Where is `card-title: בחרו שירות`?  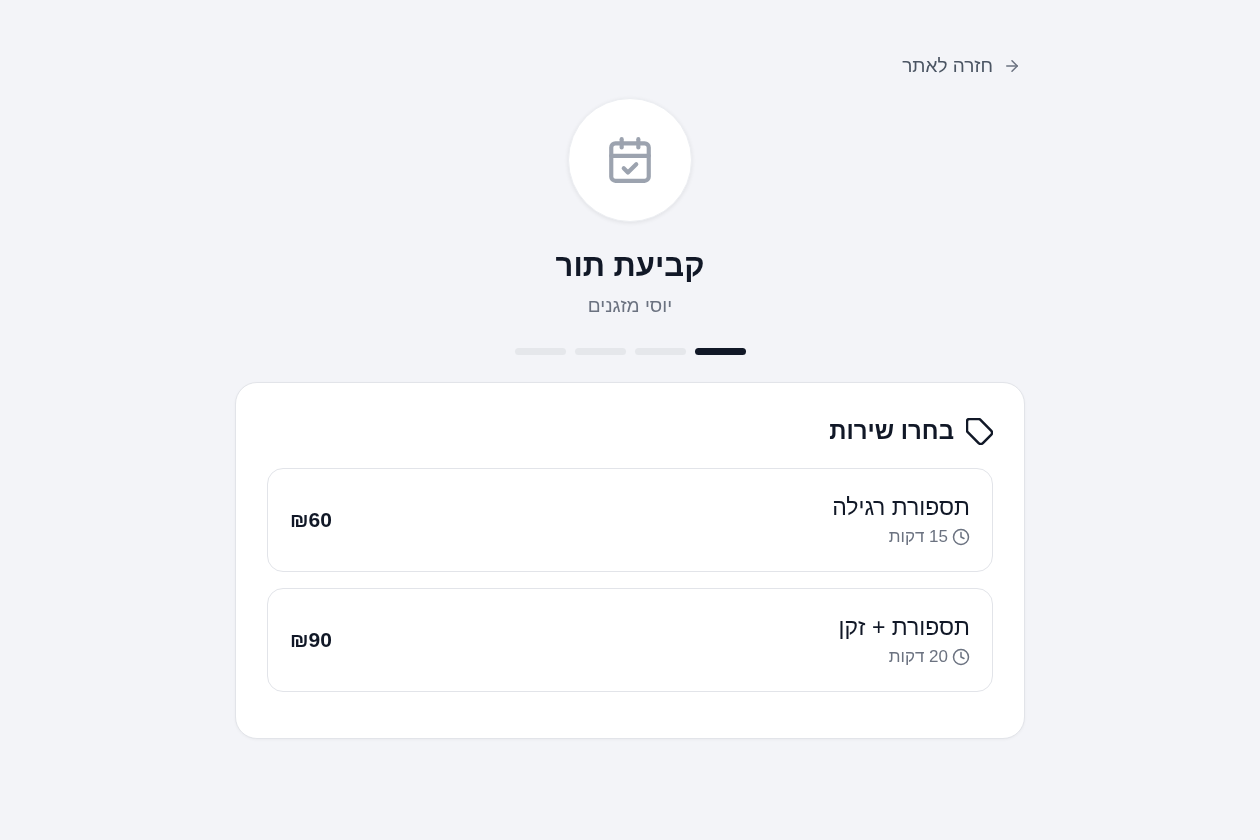 card-title: בחרו שירות is located at coordinates (891, 431).